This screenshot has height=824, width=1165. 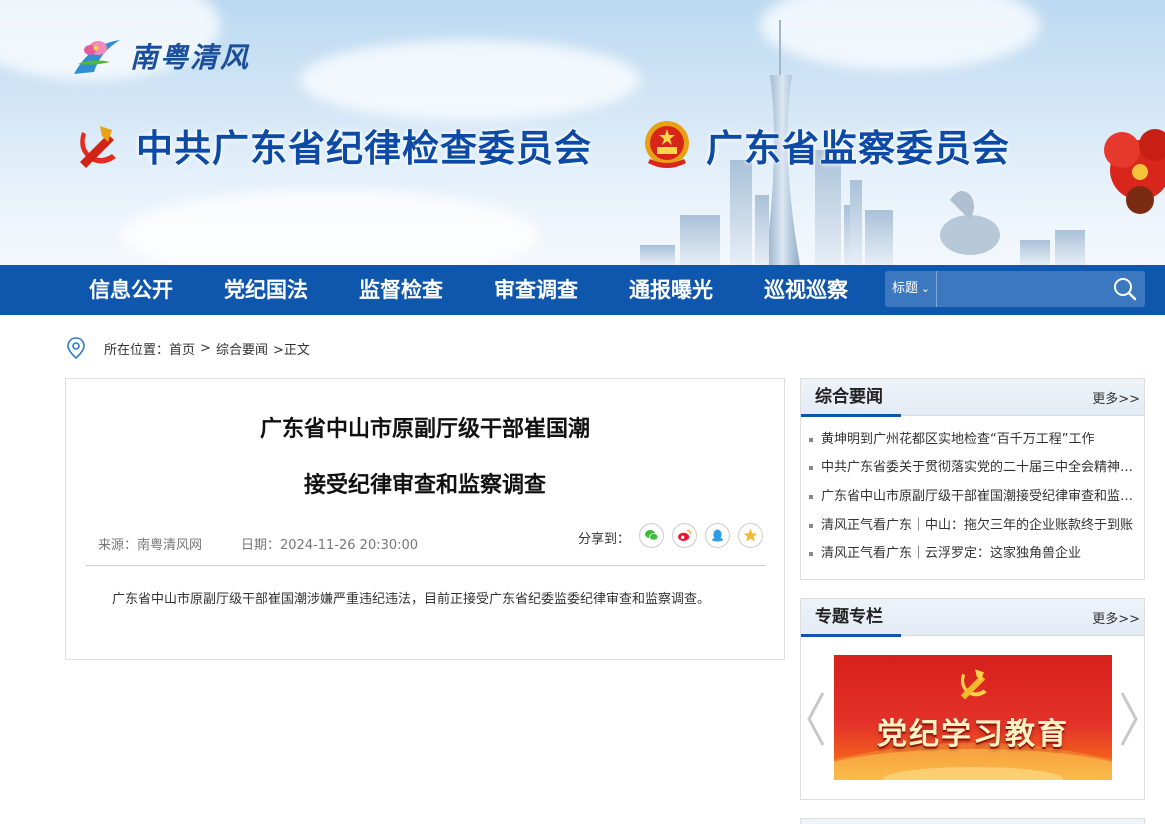 What do you see at coordinates (671, 290) in the screenshot?
I see `nav-item-exposure: 通报曝光` at bounding box center [671, 290].